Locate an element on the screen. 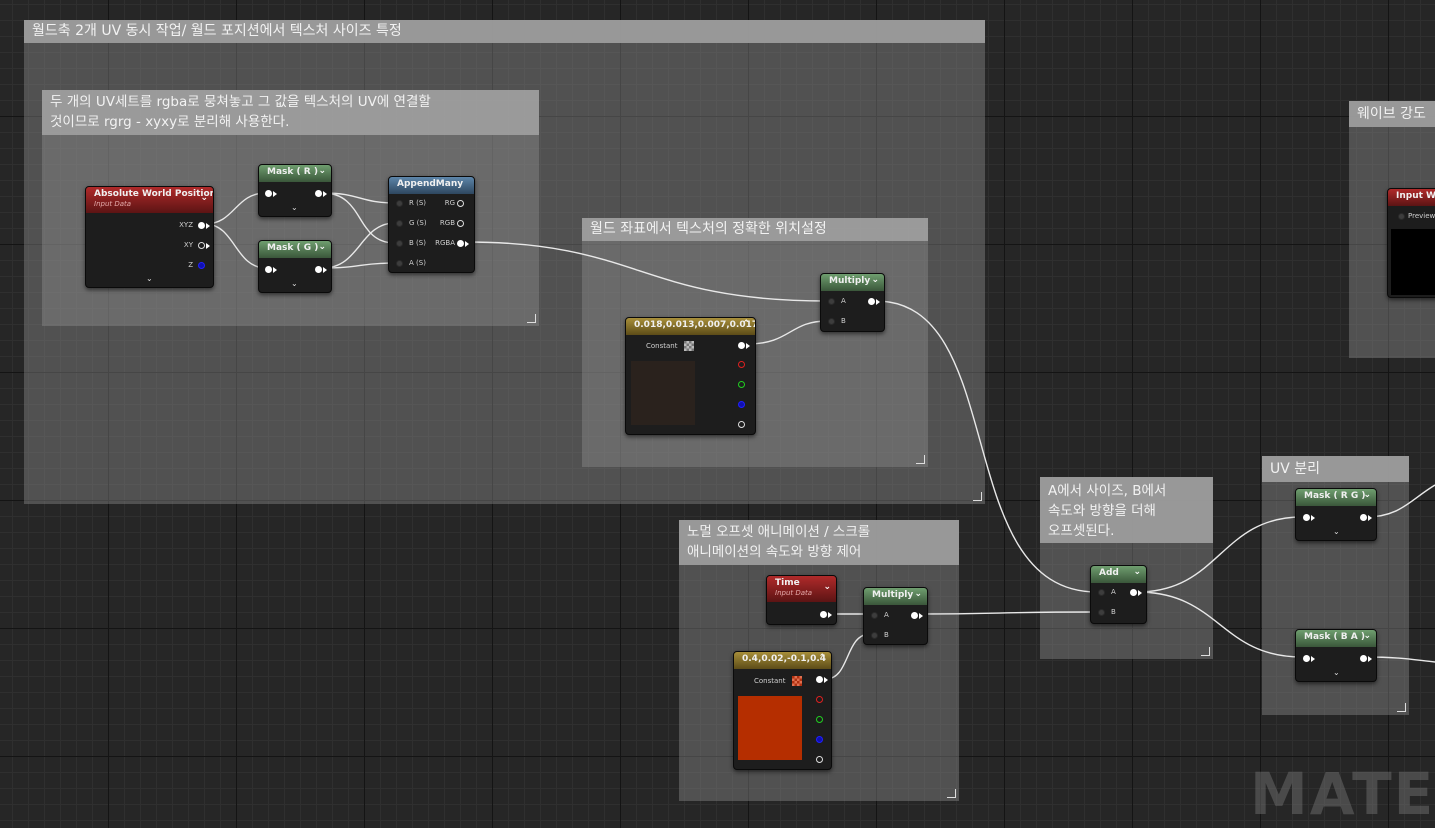  preview-image is located at coordinates (1413, 262).